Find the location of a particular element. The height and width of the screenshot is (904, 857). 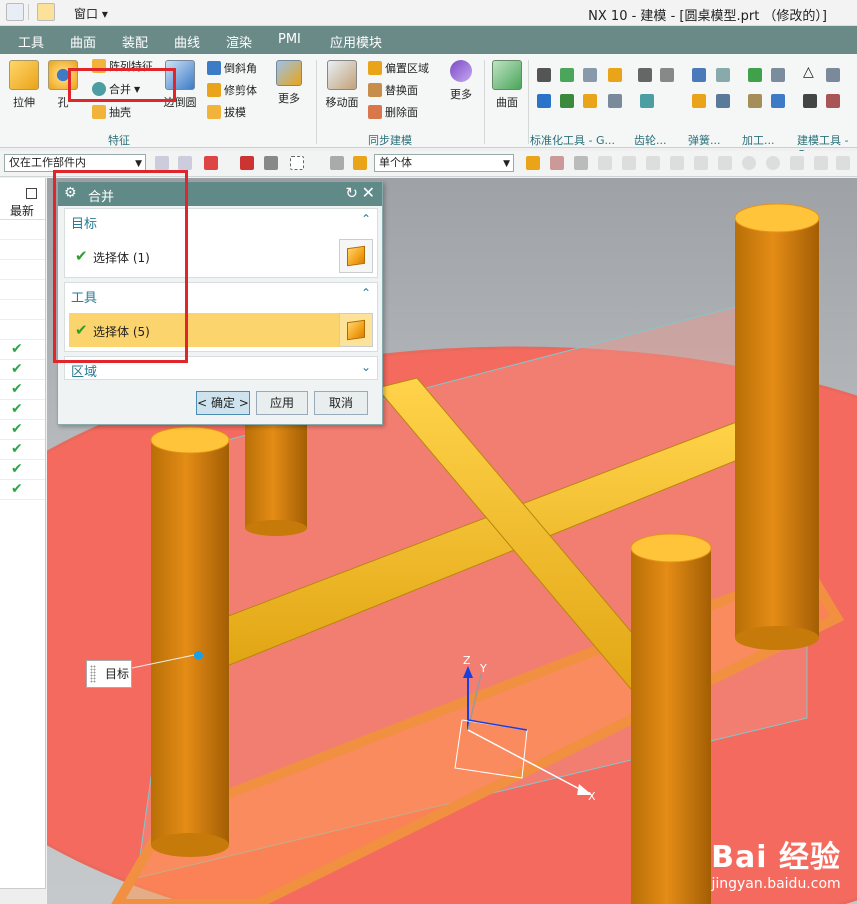

tab-assembly: 装配 is located at coordinates (135, 41).